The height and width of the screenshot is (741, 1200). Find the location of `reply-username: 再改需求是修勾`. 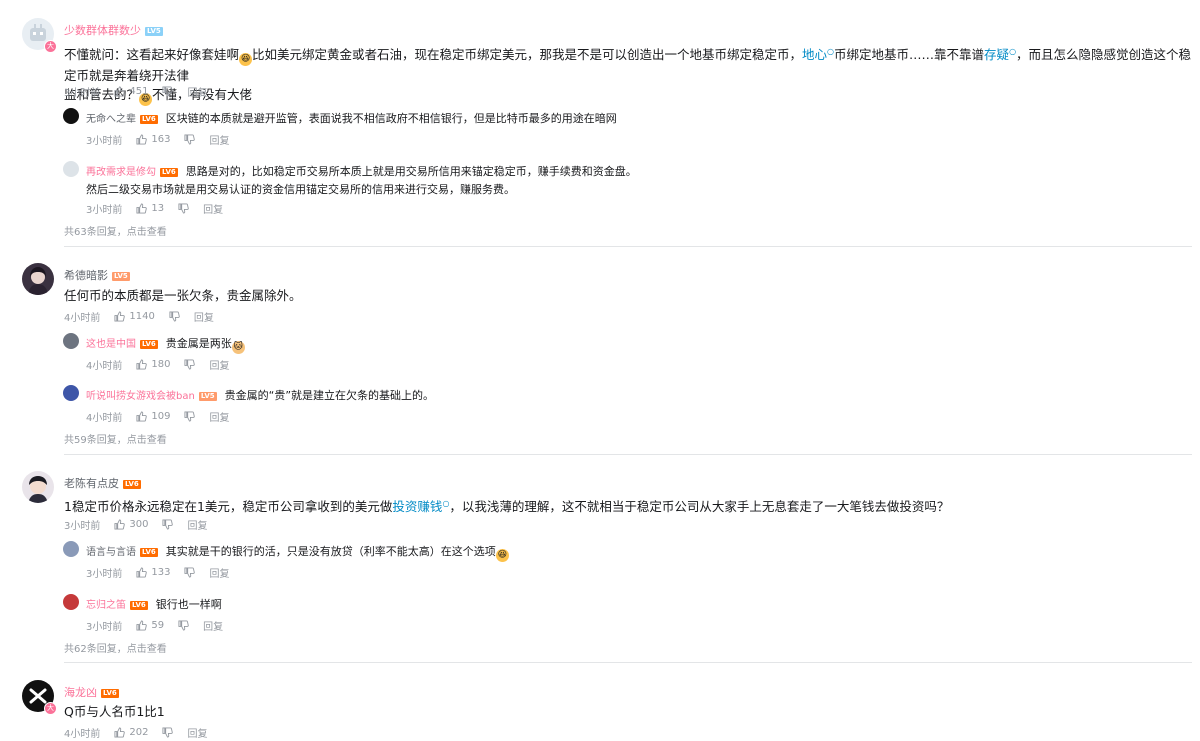

reply-username: 再改需求是修勾 is located at coordinates (121, 172).